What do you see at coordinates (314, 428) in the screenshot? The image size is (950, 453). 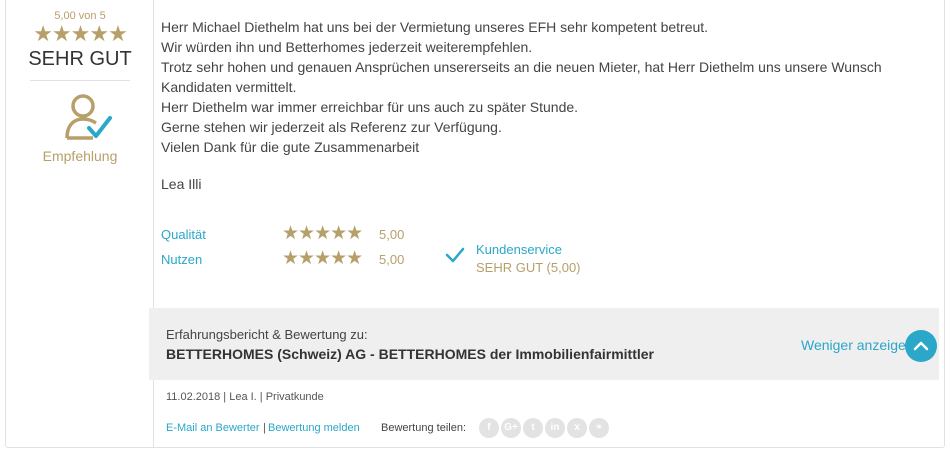 I see `report-review-link: Bewertung melden` at bounding box center [314, 428].